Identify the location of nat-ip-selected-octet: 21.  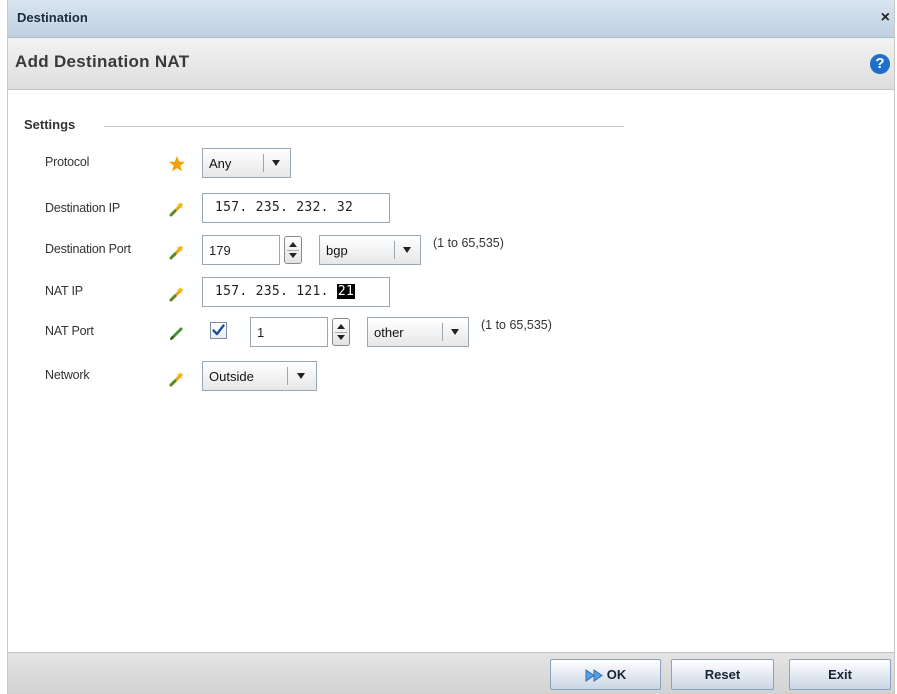
(346, 291).